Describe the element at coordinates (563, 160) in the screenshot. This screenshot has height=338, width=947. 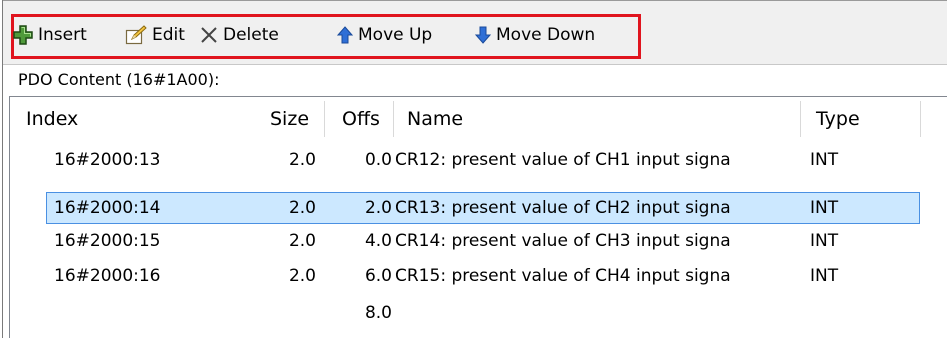
I see `cell-name: CR12: present value of CH1 input signa` at that location.